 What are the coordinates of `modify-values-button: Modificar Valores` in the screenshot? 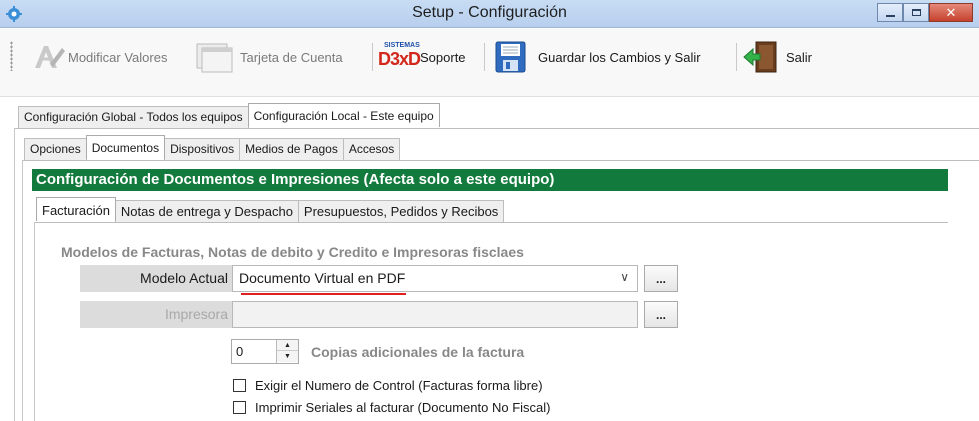 It's located at (99, 57).